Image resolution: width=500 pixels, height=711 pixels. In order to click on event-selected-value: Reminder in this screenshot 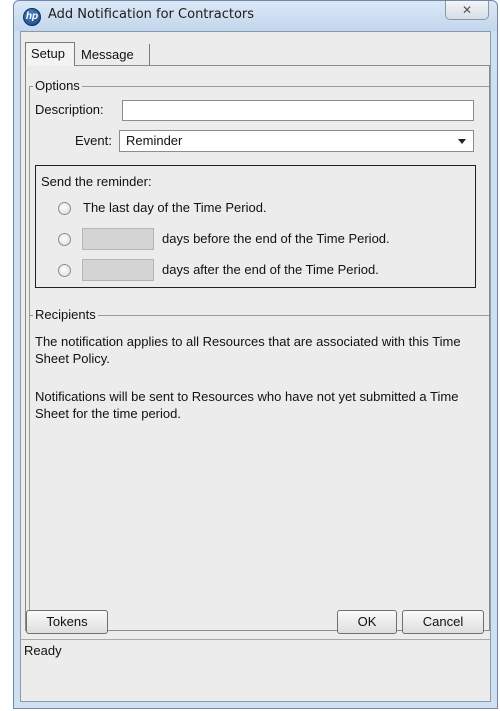, I will do `click(154, 140)`.